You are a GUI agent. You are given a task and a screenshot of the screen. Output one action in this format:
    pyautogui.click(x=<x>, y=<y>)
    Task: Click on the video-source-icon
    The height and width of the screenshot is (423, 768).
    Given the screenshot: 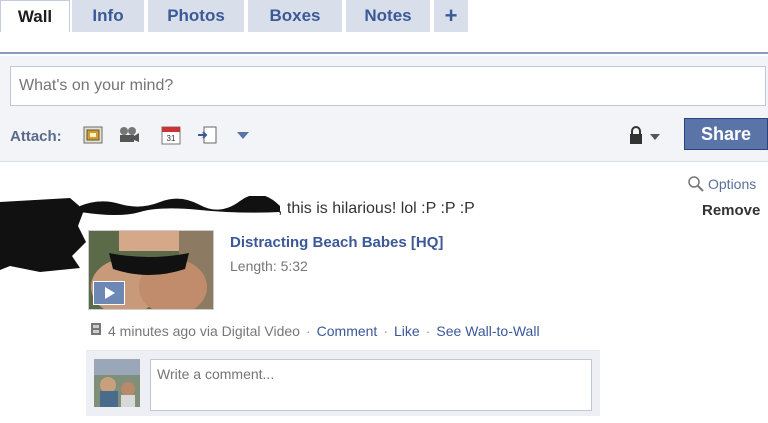 What is the action you would take?
    pyautogui.click(x=96, y=330)
    